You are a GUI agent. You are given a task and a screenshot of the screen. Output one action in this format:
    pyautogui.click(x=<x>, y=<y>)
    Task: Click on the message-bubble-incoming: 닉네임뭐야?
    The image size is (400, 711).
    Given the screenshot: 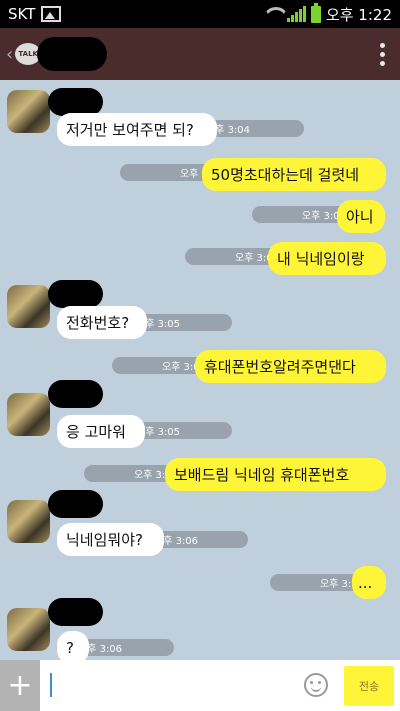 What is the action you would take?
    pyautogui.click(x=110, y=539)
    